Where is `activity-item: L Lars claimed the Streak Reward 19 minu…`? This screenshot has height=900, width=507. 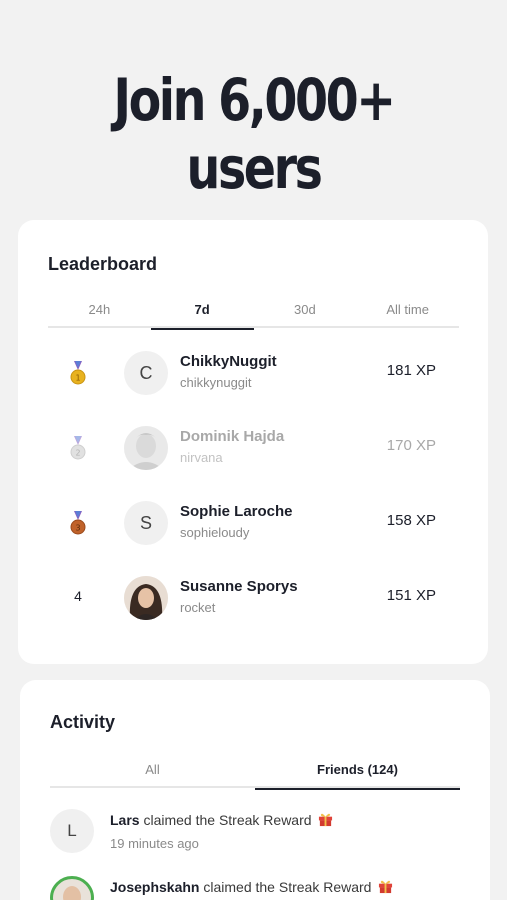
activity-item: L Lars claimed the Streak Reward 19 minu… is located at coordinates (255, 839).